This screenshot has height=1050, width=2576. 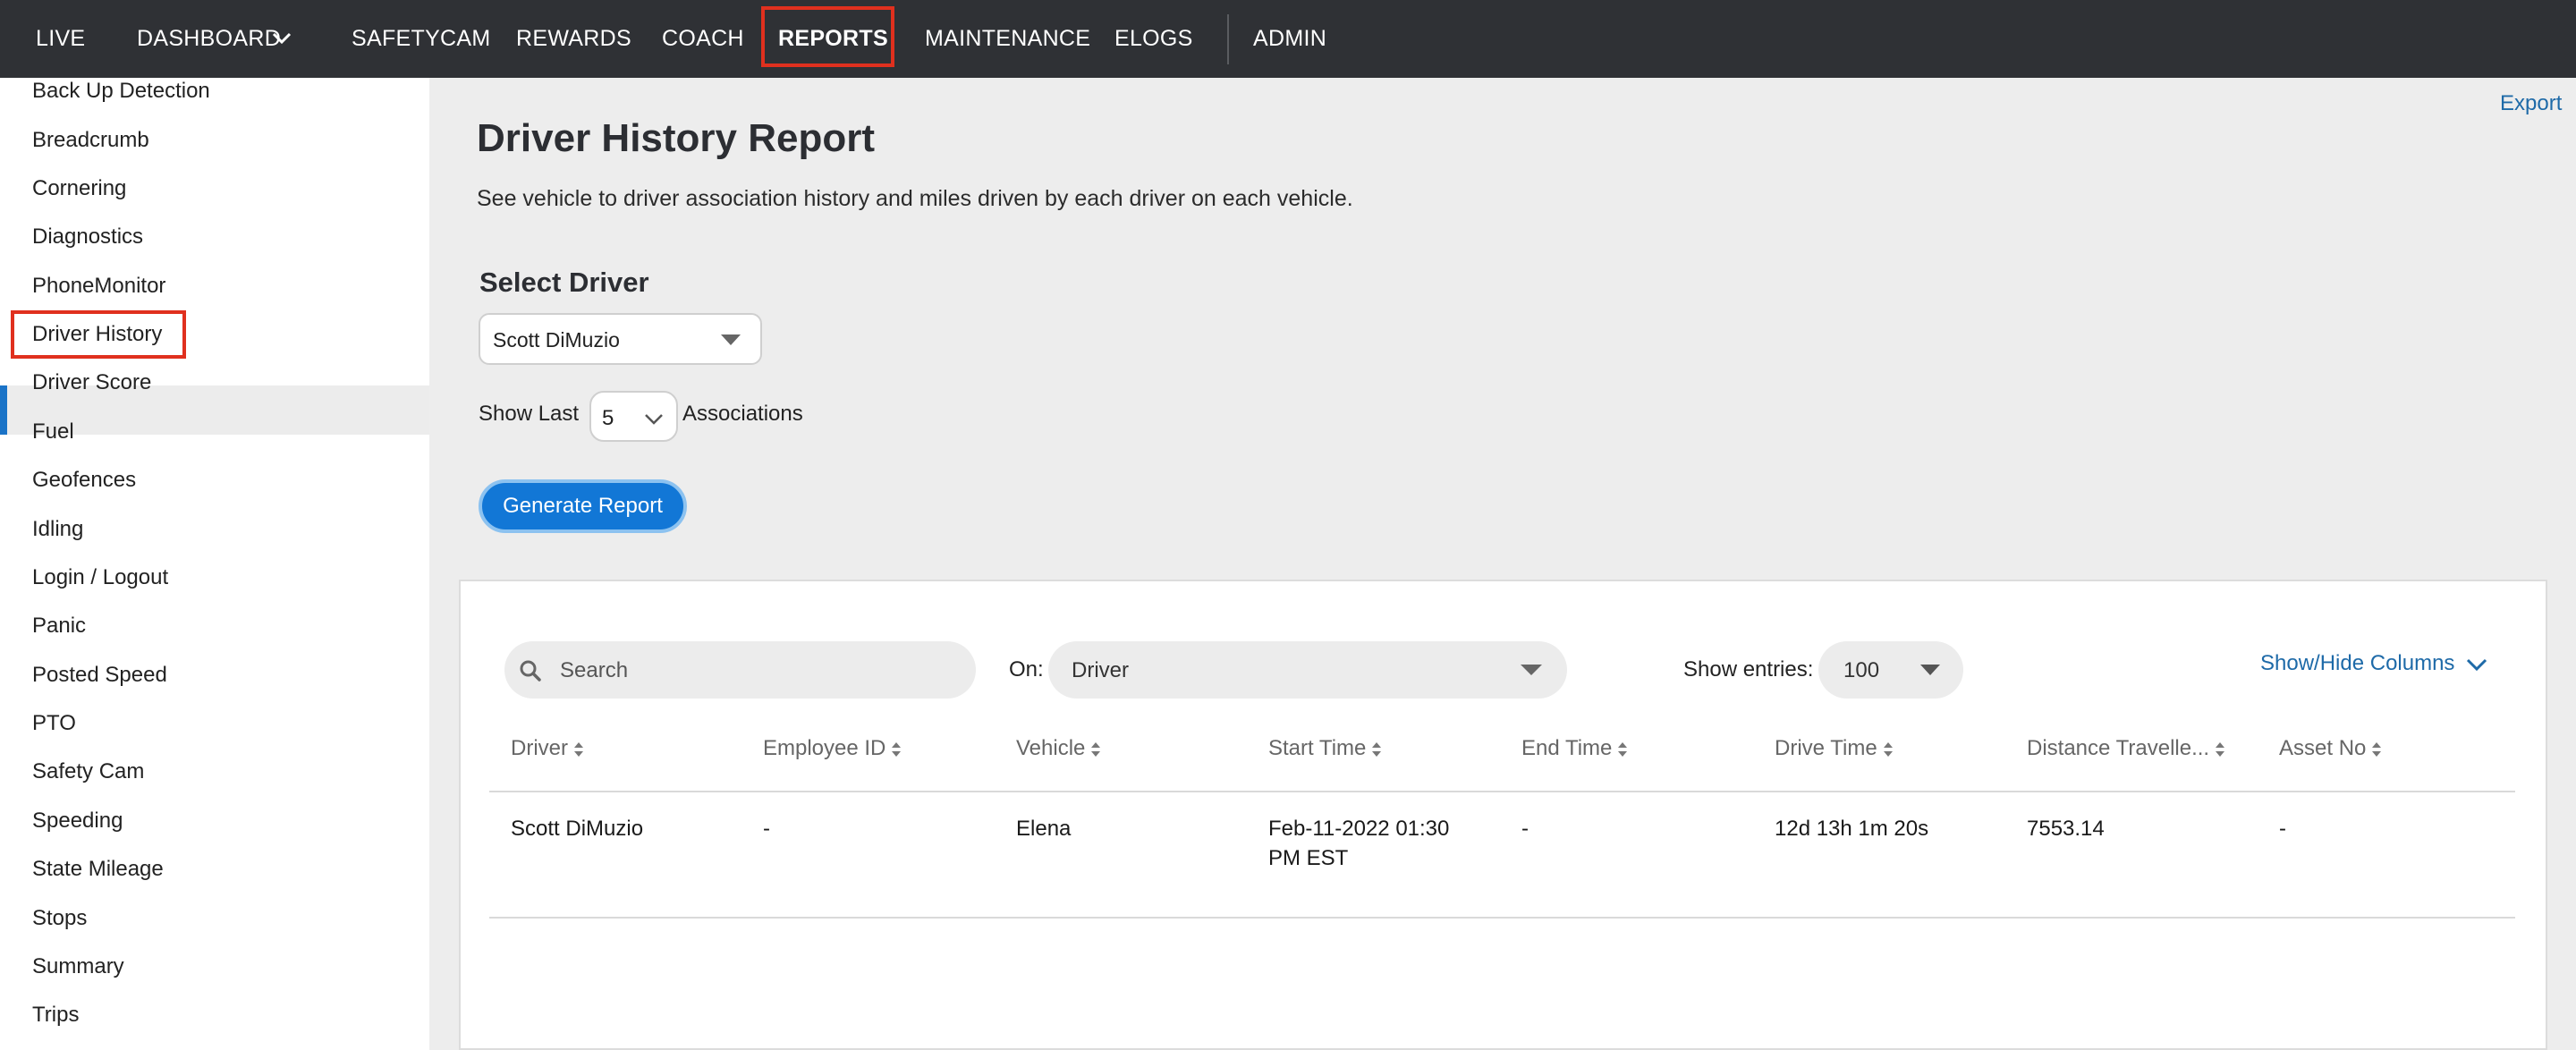 I want to click on column-header-label: Start Time, so click(x=1317, y=748).